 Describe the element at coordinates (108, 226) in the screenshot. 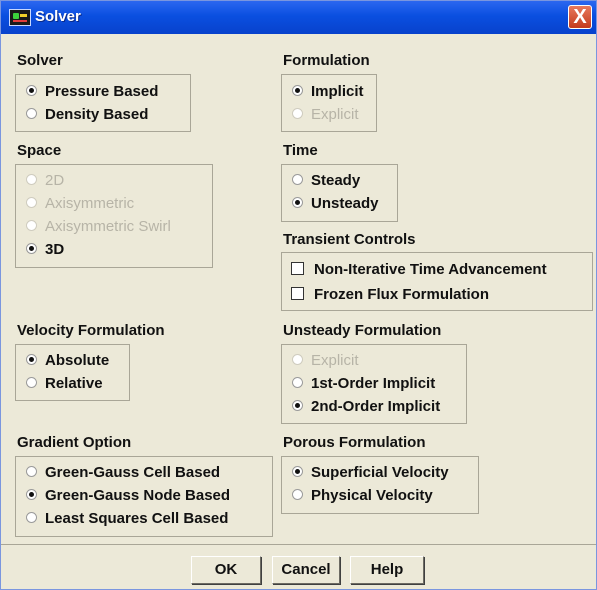

I see `radio-label: Axisymmetric Swirl` at that location.